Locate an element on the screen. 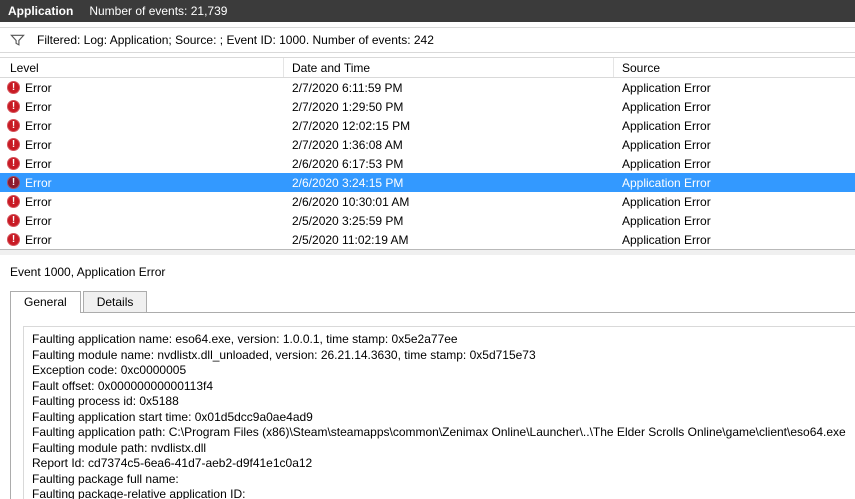  event-datetime: 2/7/2020 12:02:15 PM is located at coordinates (351, 125).